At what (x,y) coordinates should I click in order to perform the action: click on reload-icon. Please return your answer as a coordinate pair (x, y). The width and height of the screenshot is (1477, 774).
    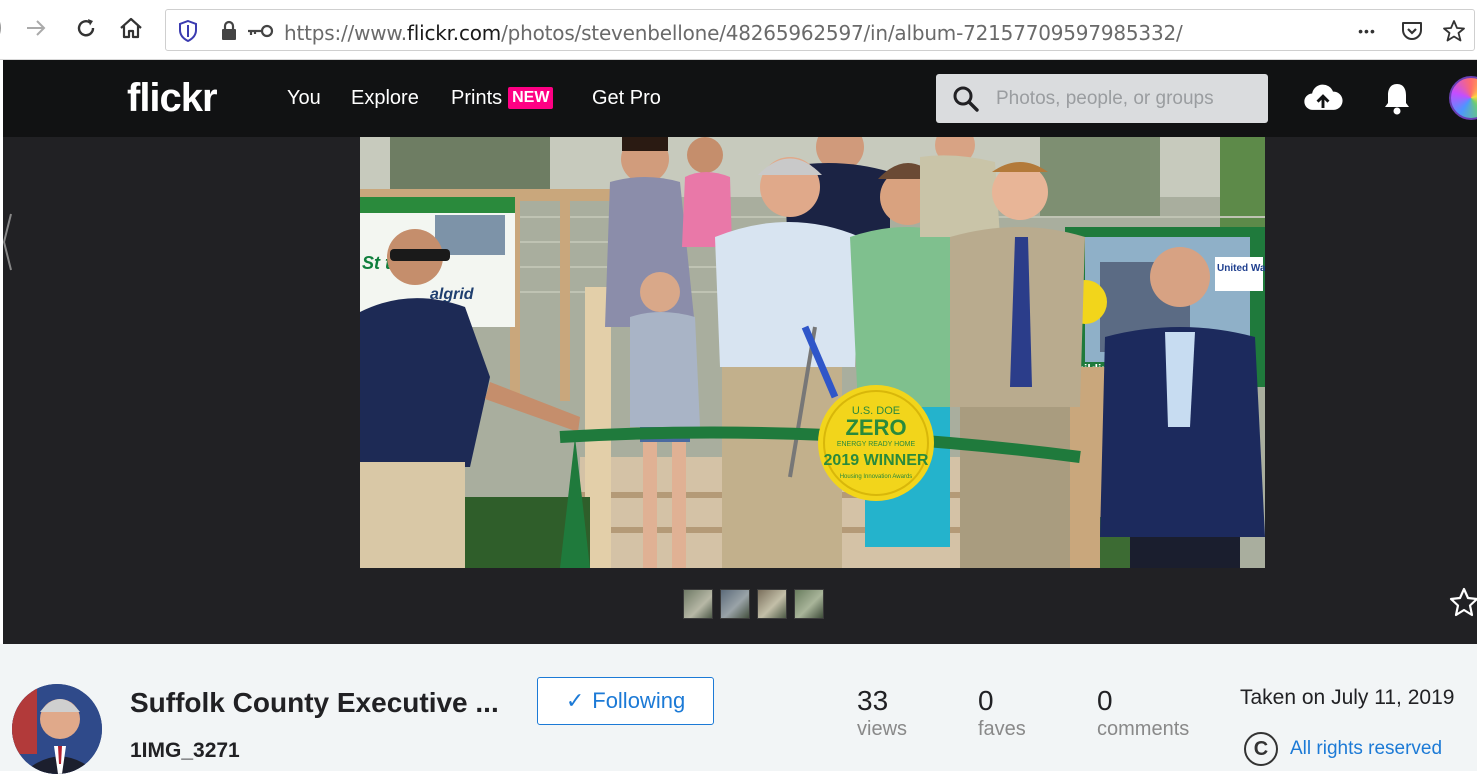
    Looking at the image, I should click on (86, 28).